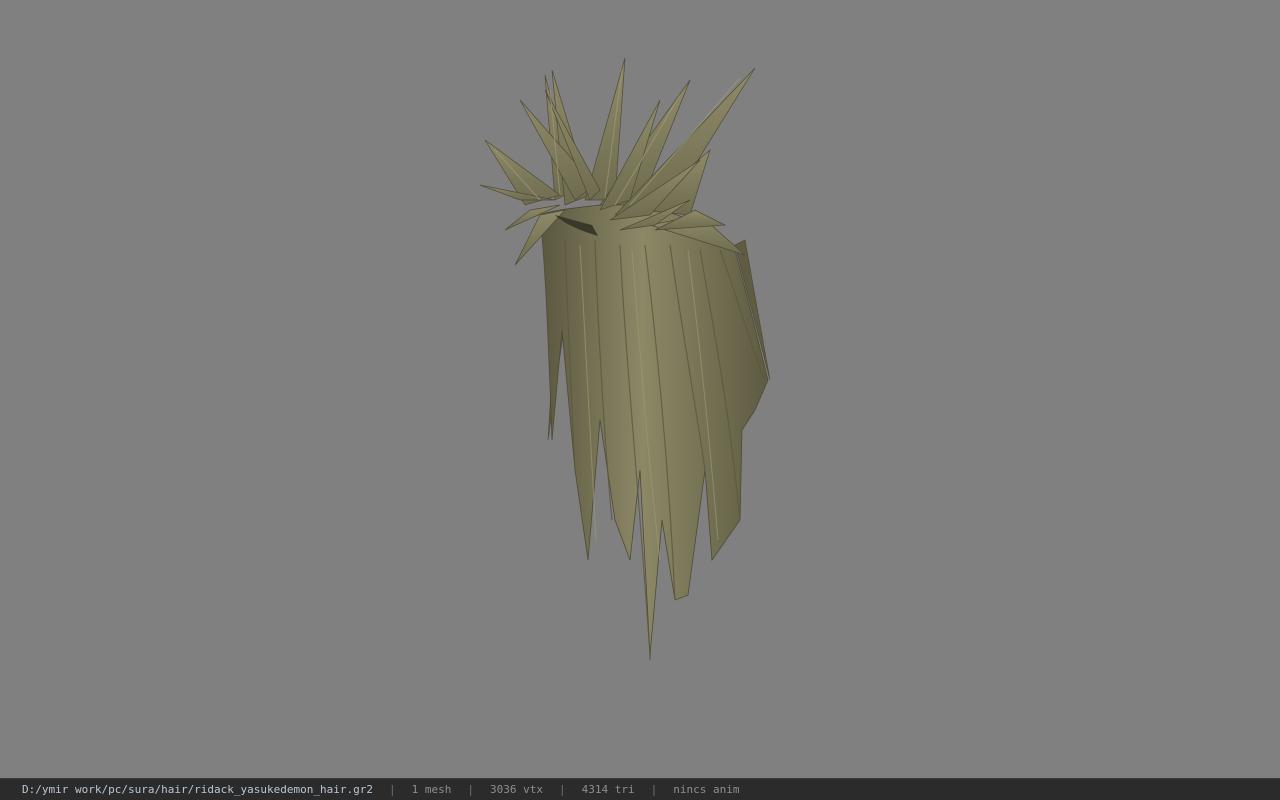 Image resolution: width=1280 pixels, height=800 pixels. I want to click on anim-status: nincs anim, so click(706, 789).